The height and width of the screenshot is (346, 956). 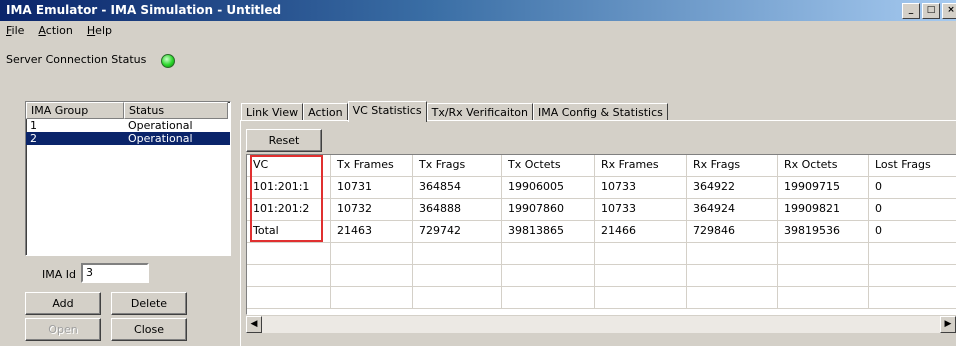 I want to click on cell-tx-octets: 39813865, so click(x=548, y=231).